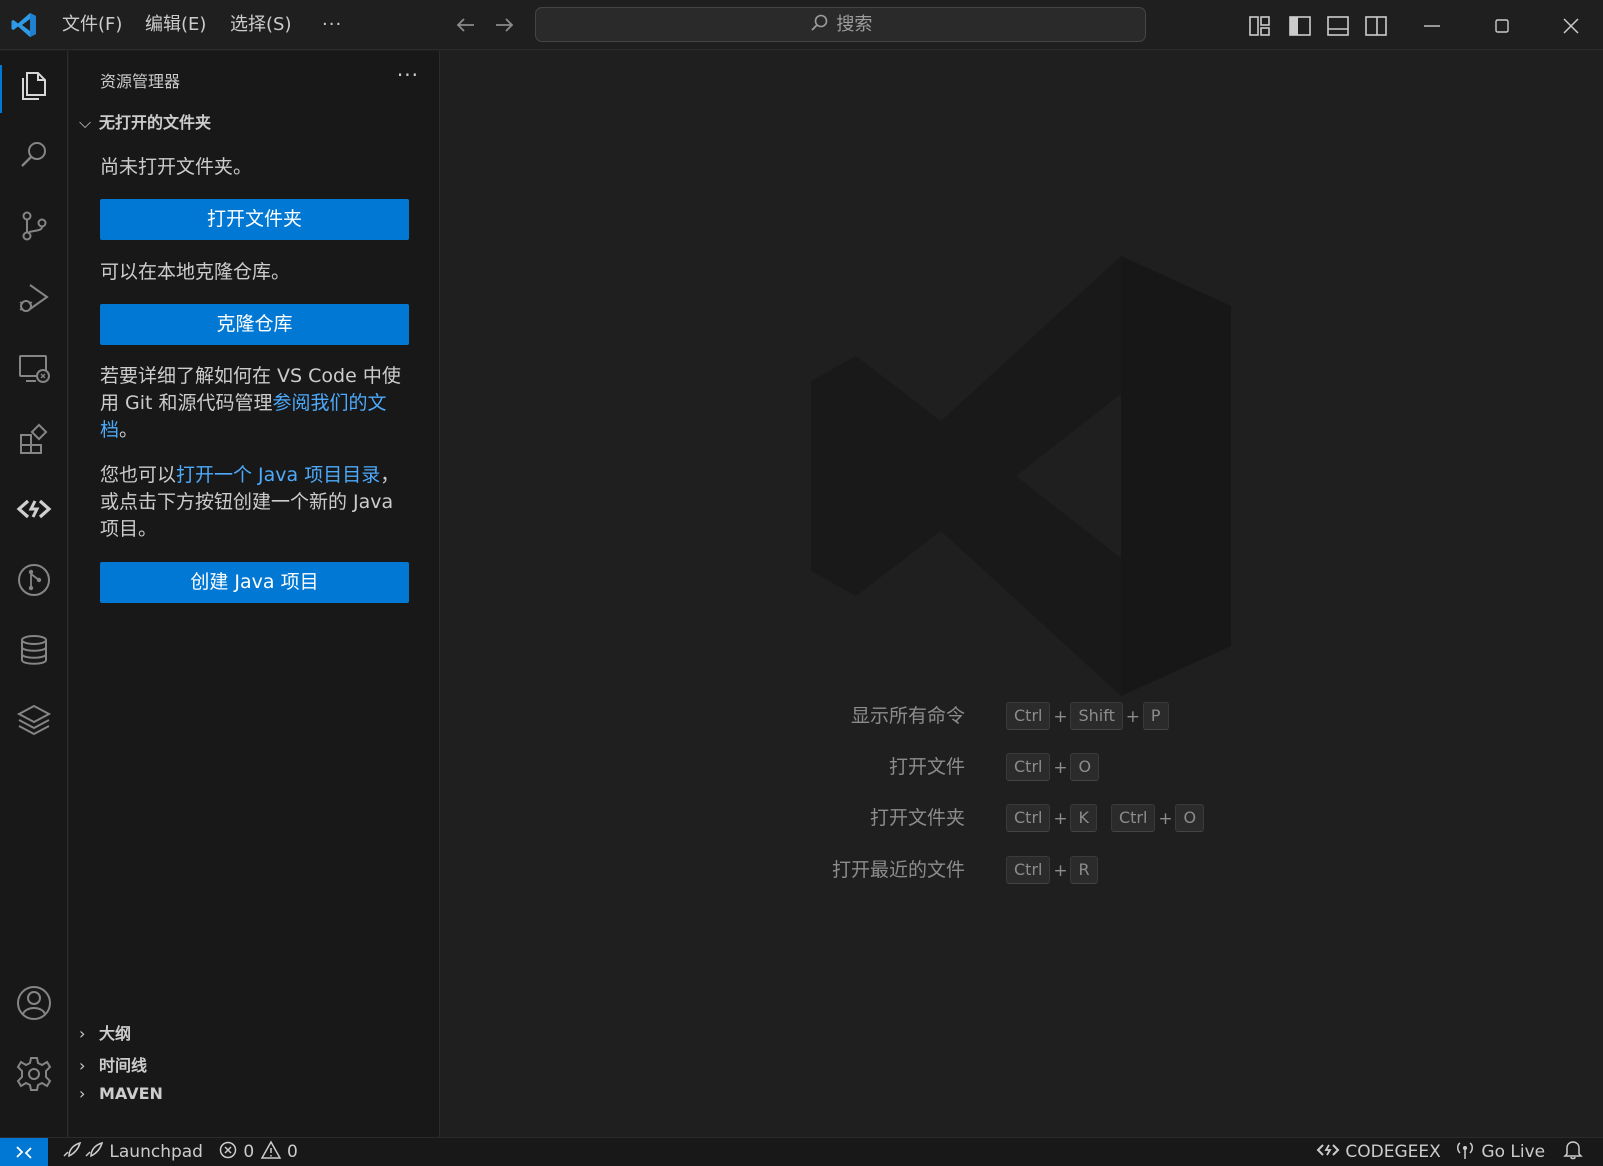 Image resolution: width=1603 pixels, height=1166 pixels. What do you see at coordinates (1393, 1152) in the screenshot?
I see `codegeex-label: CODEGEEX` at bounding box center [1393, 1152].